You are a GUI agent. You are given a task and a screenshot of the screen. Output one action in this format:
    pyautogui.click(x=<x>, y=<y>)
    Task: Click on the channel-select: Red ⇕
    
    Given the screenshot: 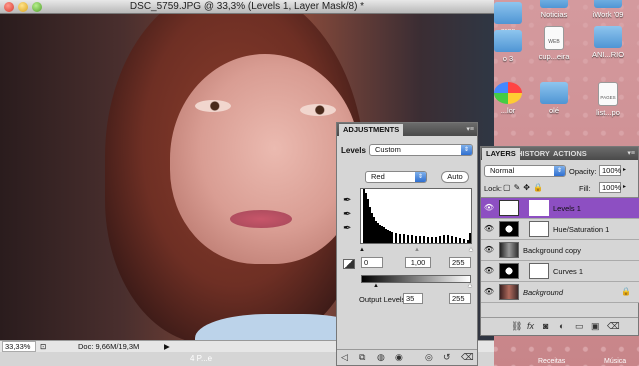 What is the action you would take?
    pyautogui.click(x=396, y=177)
    